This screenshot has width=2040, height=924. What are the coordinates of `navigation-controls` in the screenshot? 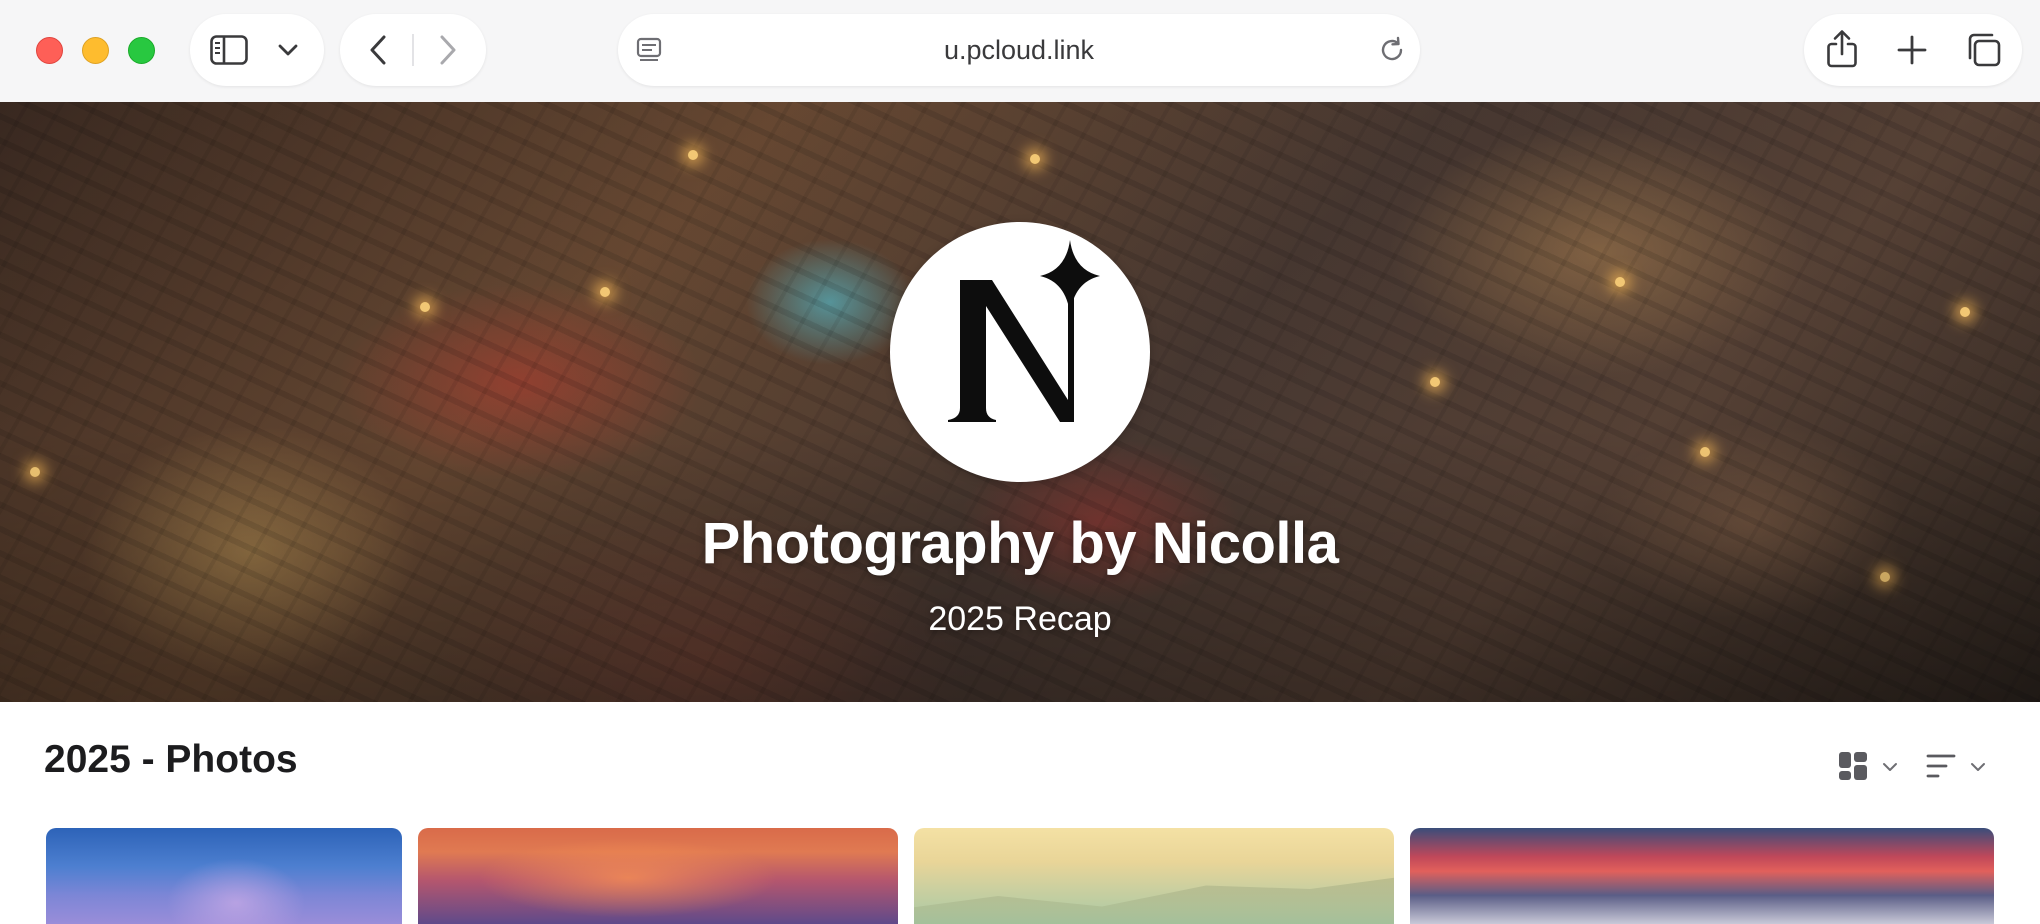 It's located at (413, 50).